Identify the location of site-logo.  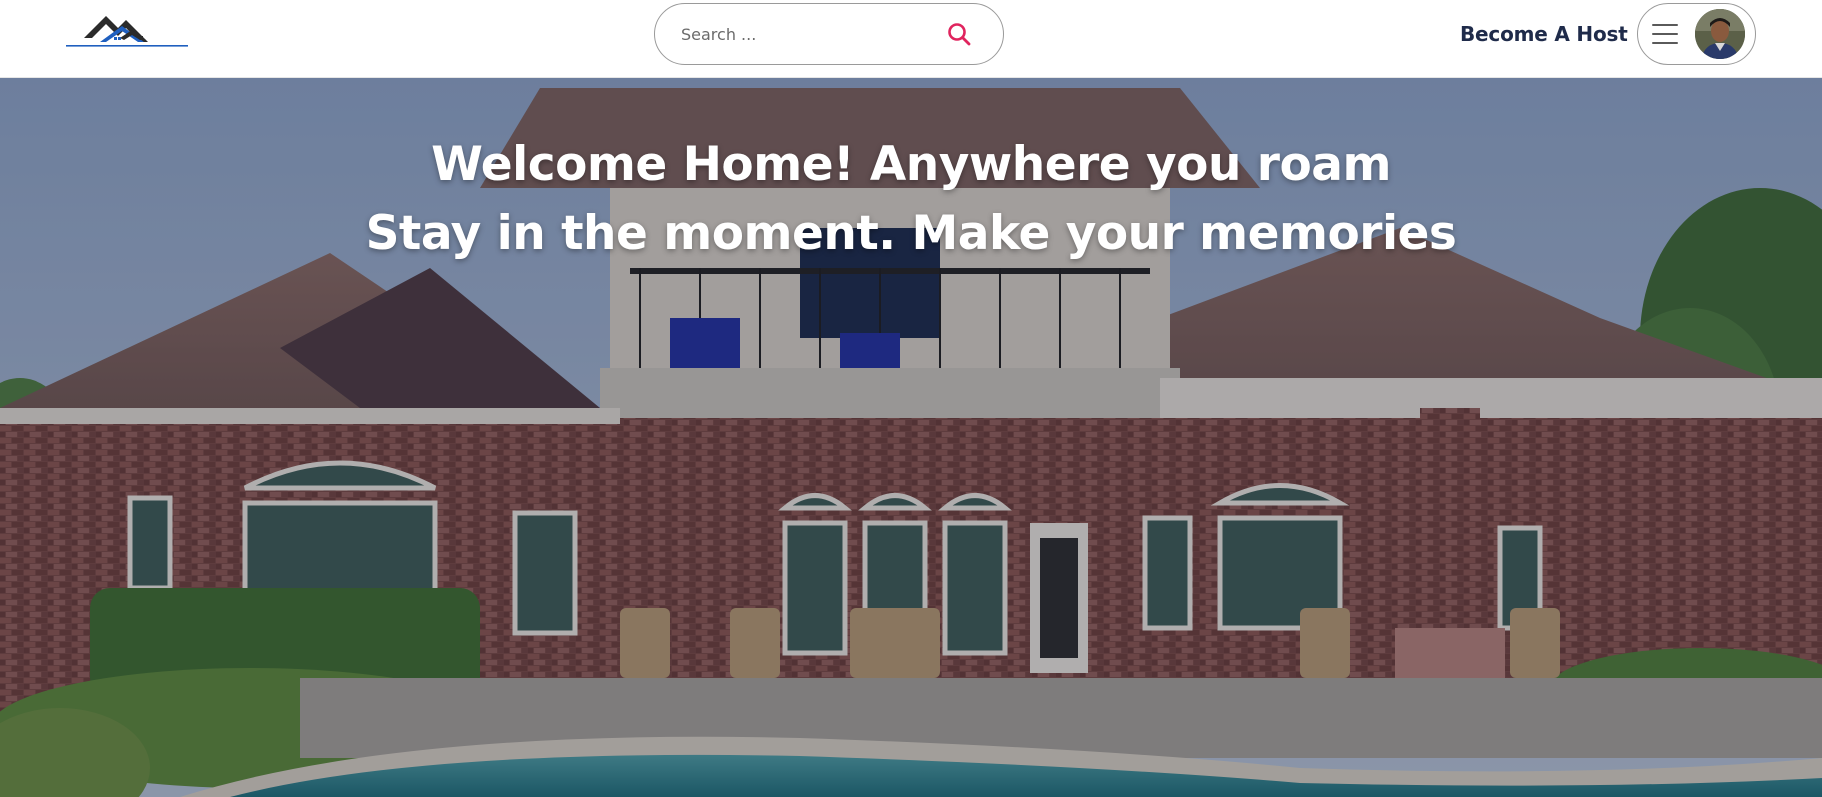
(127, 29).